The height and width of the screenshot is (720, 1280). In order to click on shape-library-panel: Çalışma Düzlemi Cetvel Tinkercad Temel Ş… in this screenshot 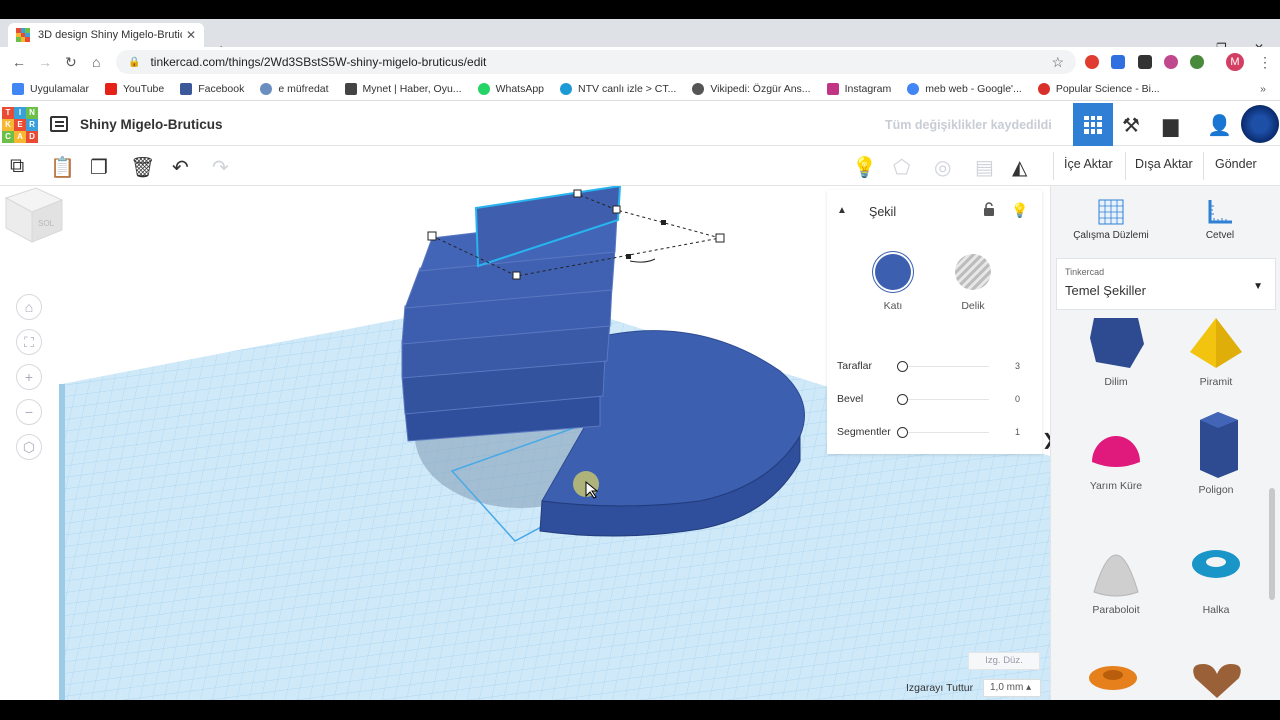, I will do `click(1165, 443)`.